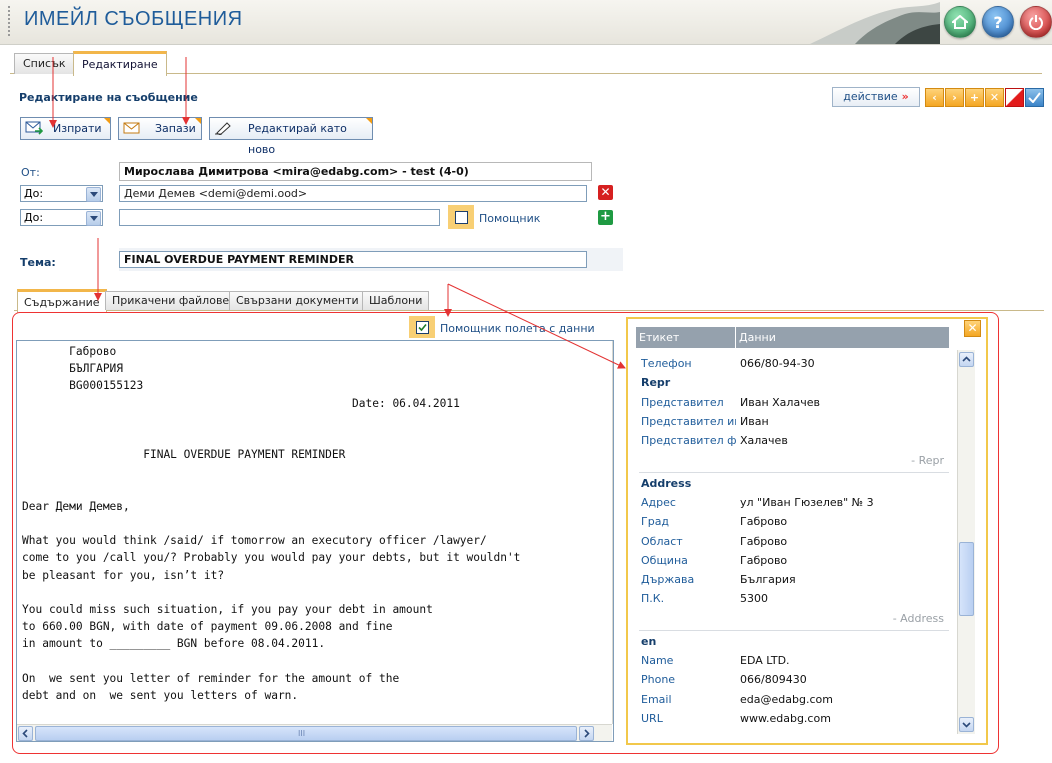  I want to click on cancel-icon, so click(1014, 97).